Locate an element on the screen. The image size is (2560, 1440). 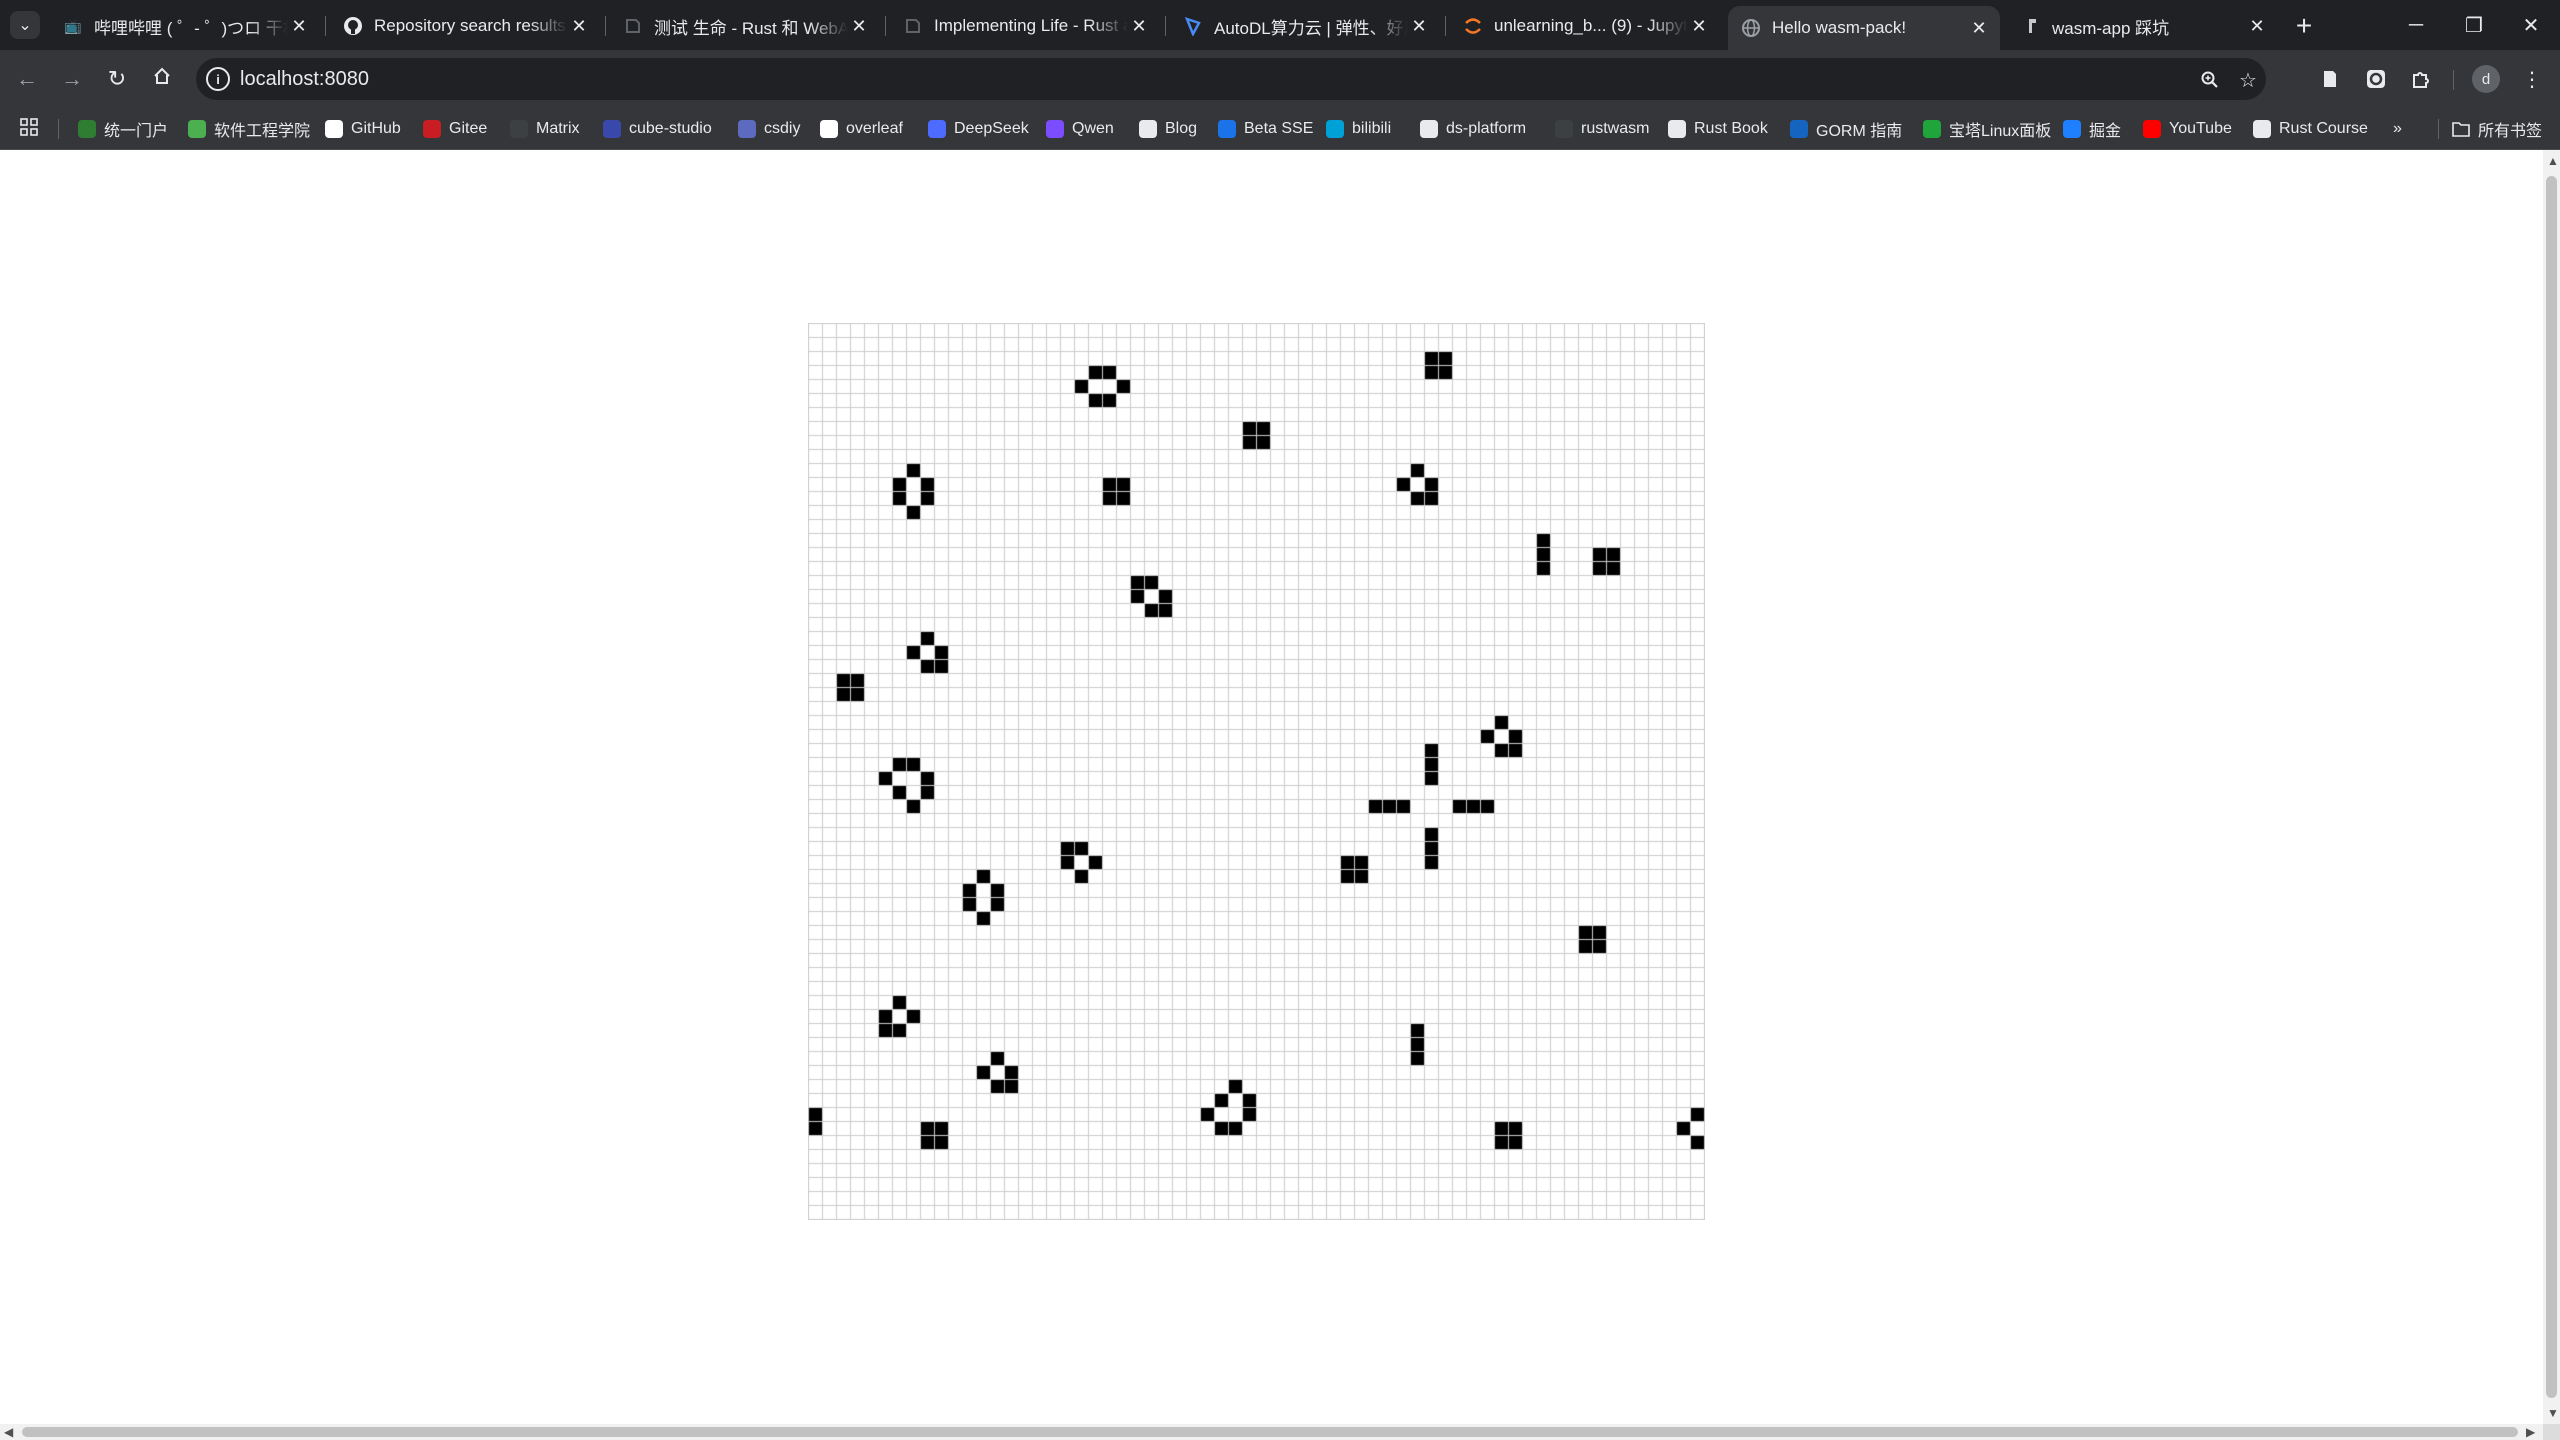
arrow-right-icon: → is located at coordinates (72, 78).